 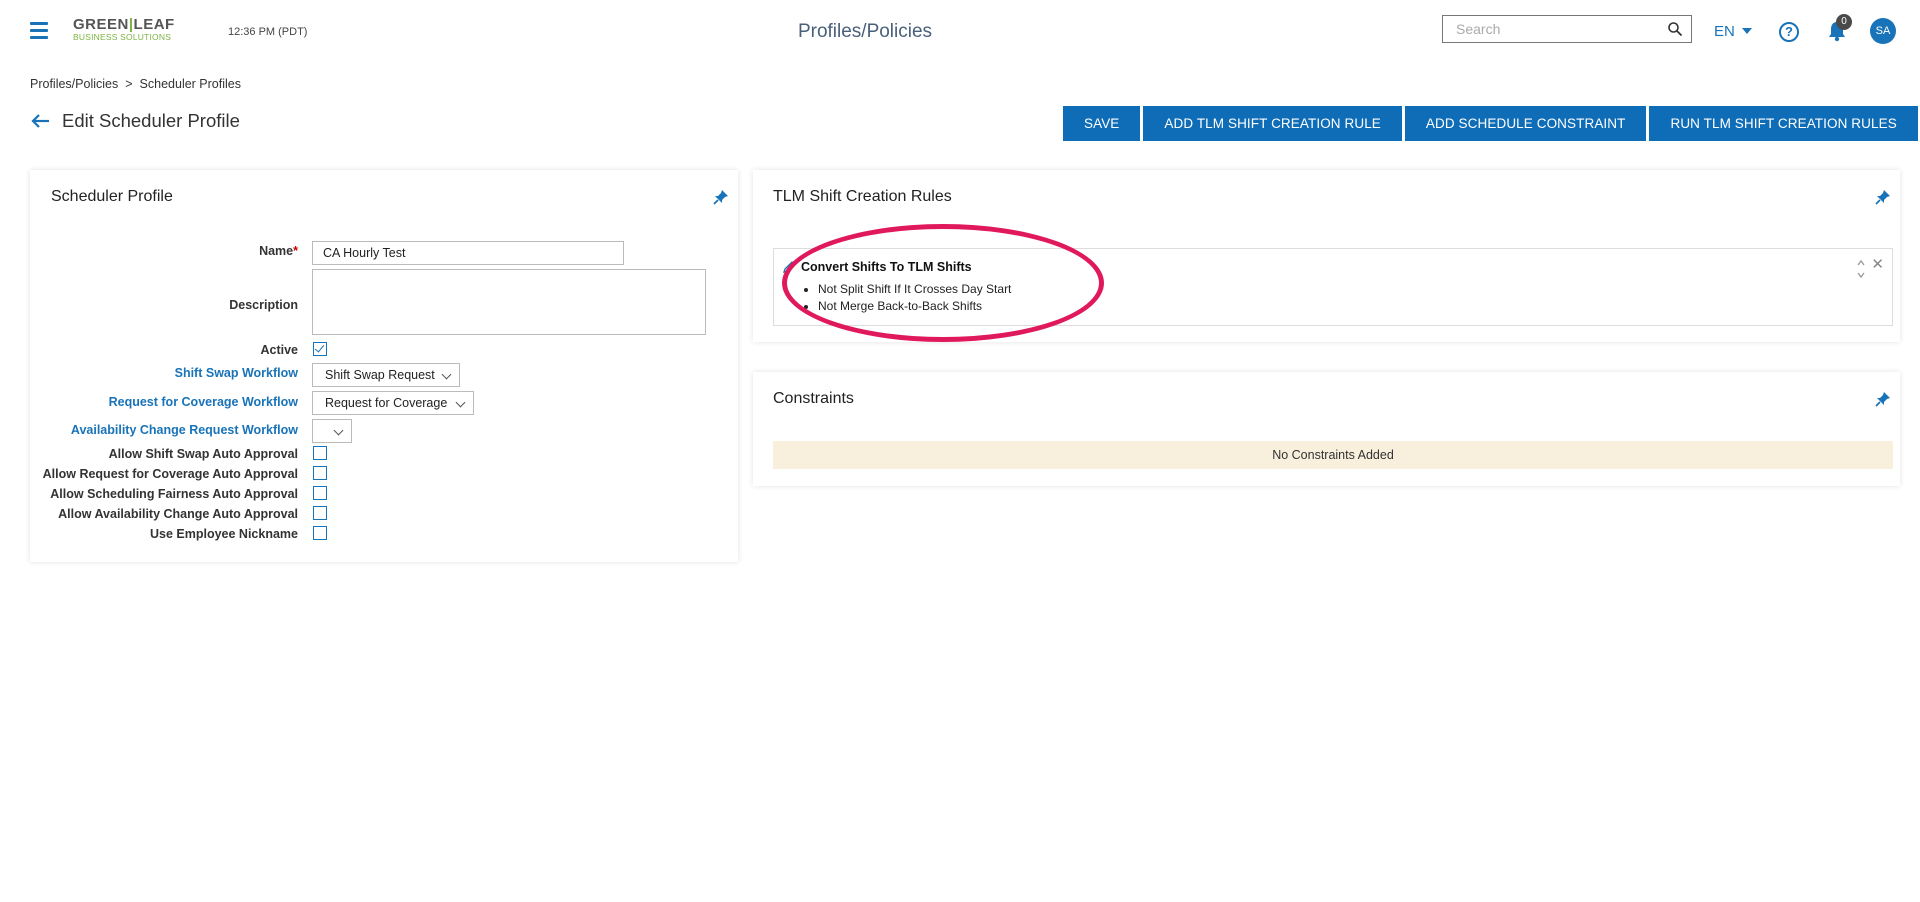 I want to click on description-field, so click(x=509, y=302).